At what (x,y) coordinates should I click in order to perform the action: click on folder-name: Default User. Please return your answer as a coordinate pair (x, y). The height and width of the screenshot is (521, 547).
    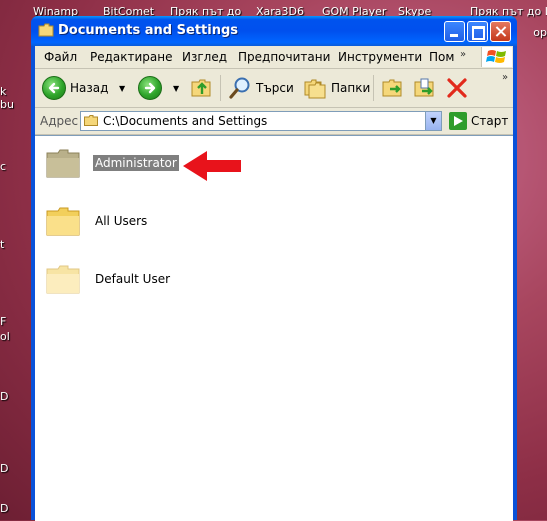
    Looking at the image, I should click on (133, 279).